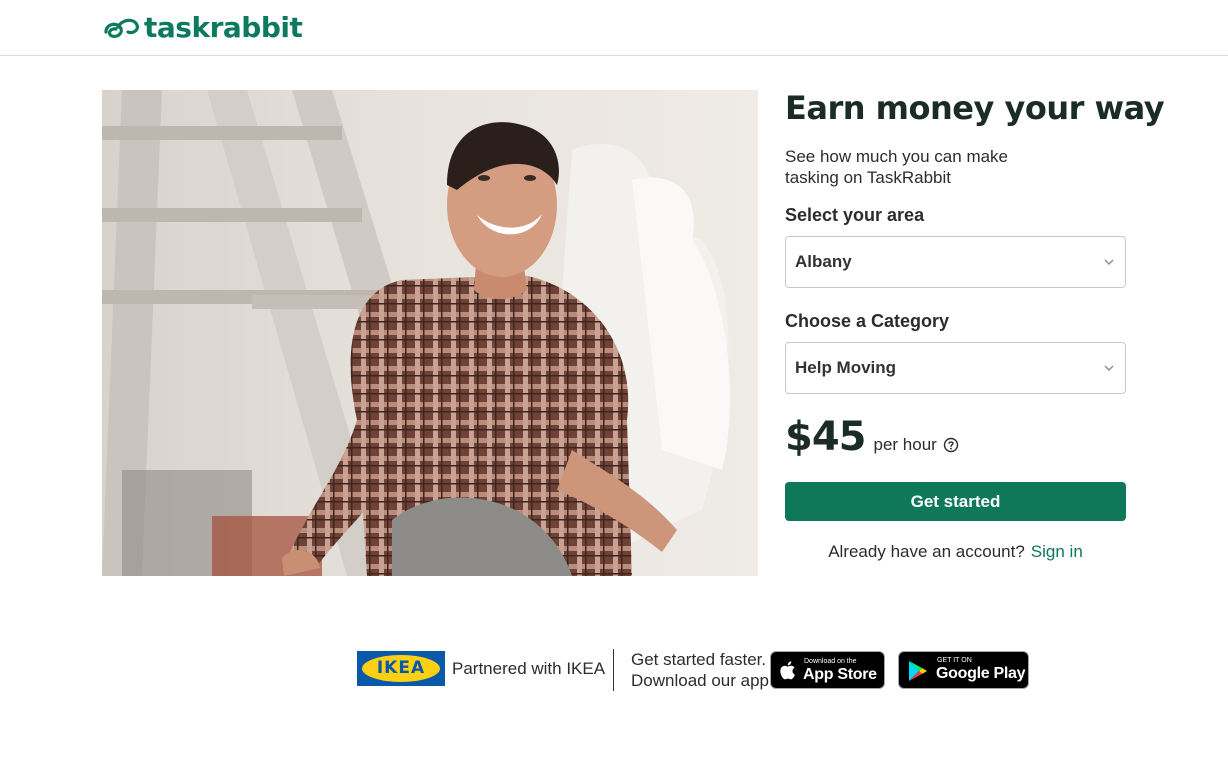 Image resolution: width=1228 pixels, height=768 pixels. I want to click on footer-divider, so click(613, 670).